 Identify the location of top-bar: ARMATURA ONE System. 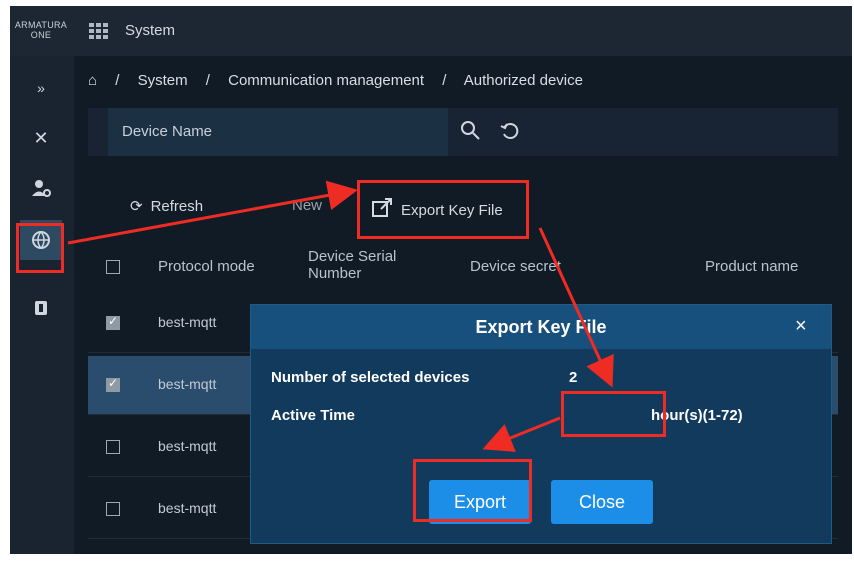
(431, 31).